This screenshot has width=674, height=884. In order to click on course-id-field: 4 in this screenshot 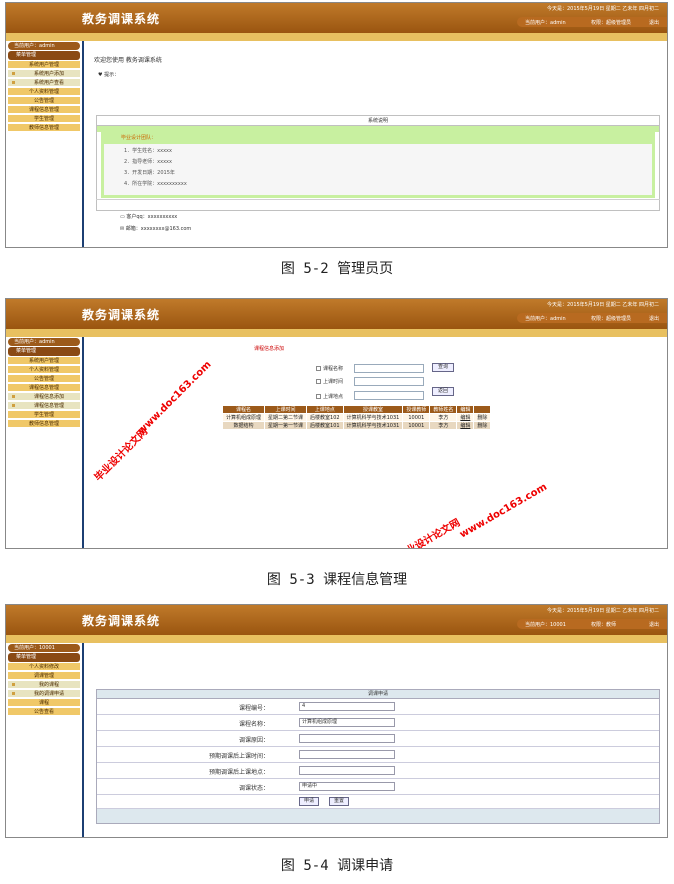, I will do `click(347, 706)`.